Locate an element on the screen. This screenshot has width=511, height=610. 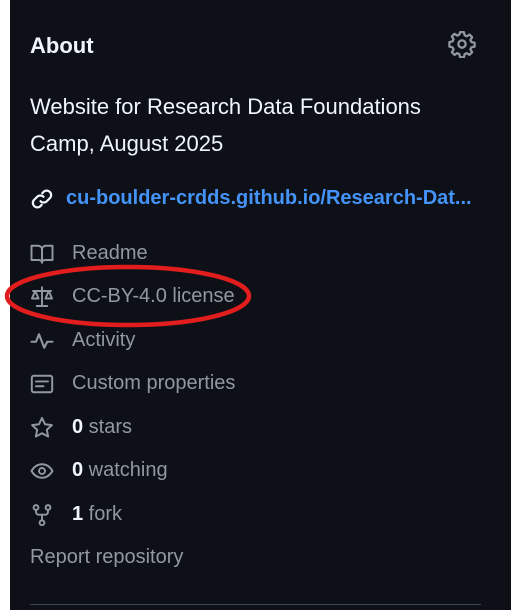
readme-label: Readme is located at coordinates (110, 253).